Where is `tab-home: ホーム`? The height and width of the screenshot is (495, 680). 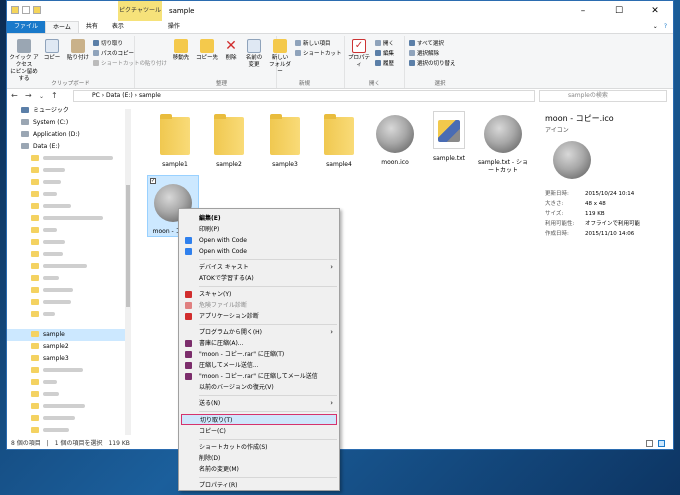 tab-home: ホーム is located at coordinates (62, 27).